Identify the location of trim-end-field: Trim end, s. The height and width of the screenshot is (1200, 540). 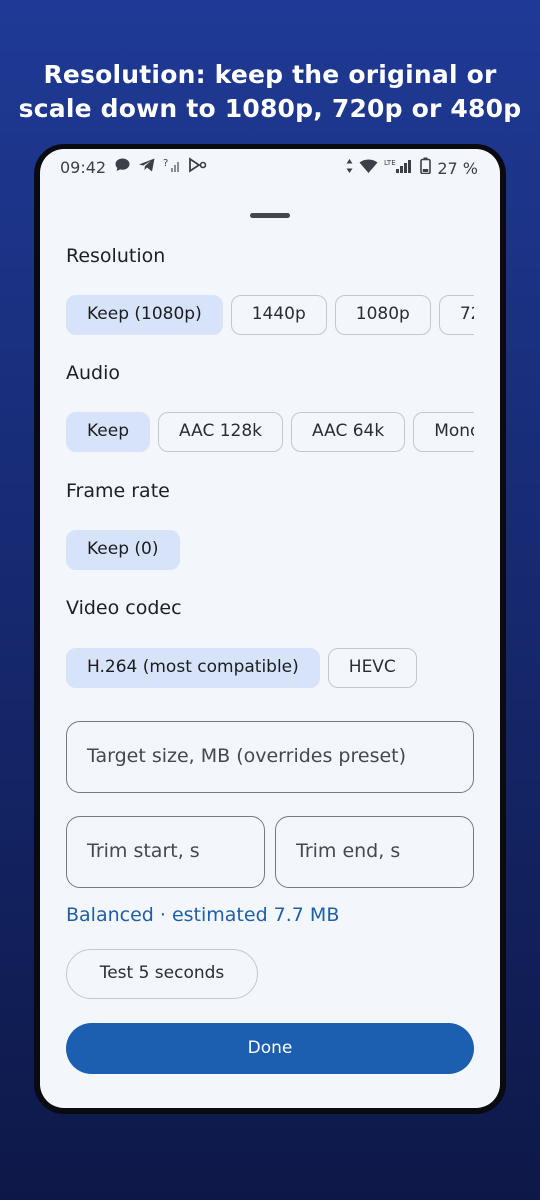
(374, 852).